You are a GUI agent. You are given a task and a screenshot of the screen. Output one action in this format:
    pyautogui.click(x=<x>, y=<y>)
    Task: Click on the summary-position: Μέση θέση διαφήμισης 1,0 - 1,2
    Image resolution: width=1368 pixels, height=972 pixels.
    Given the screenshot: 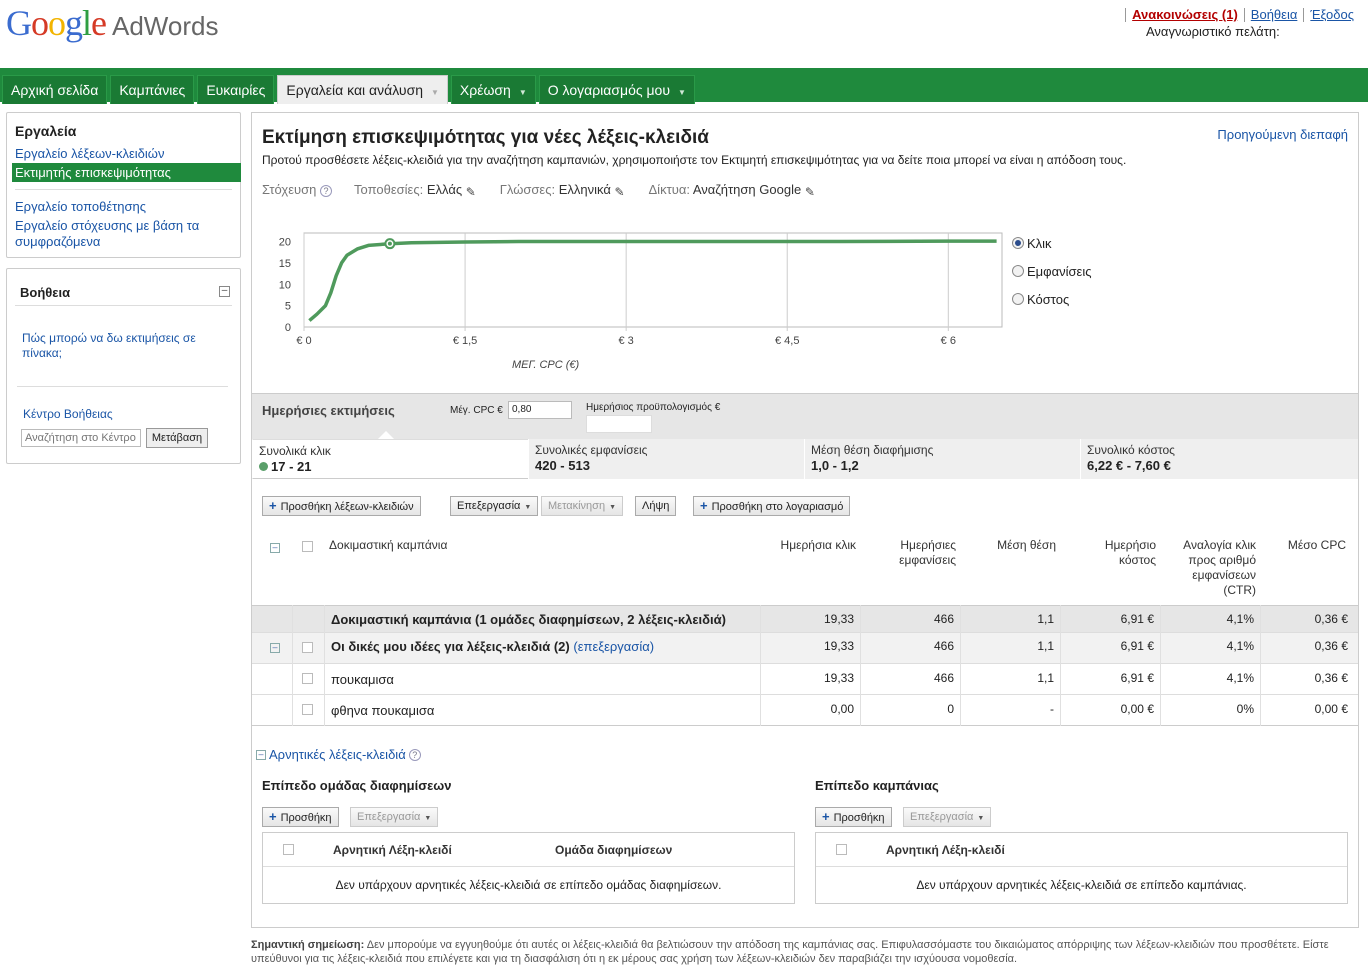 What is the action you would take?
    pyautogui.click(x=942, y=459)
    